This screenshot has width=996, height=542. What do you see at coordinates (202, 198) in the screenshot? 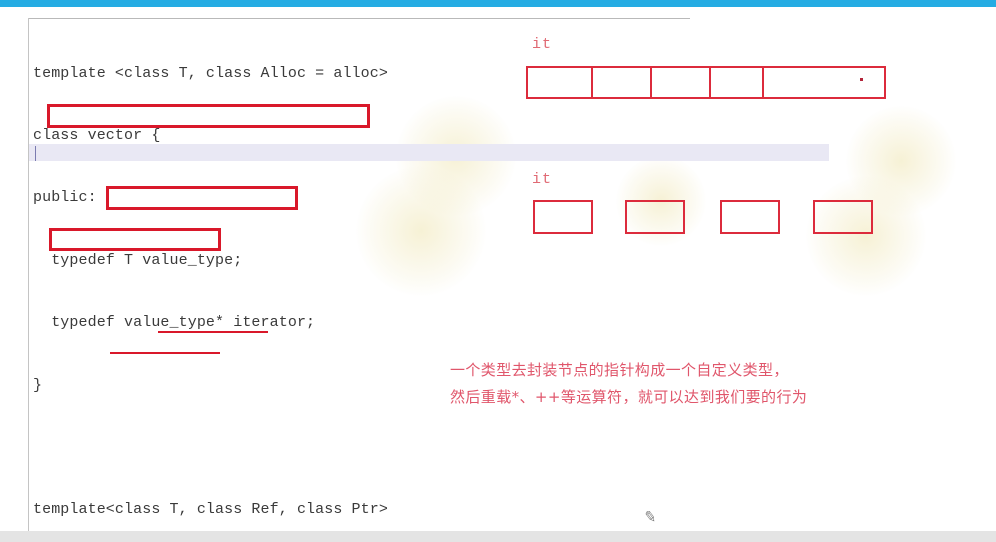
I see `annotation-box-list-iterator` at bounding box center [202, 198].